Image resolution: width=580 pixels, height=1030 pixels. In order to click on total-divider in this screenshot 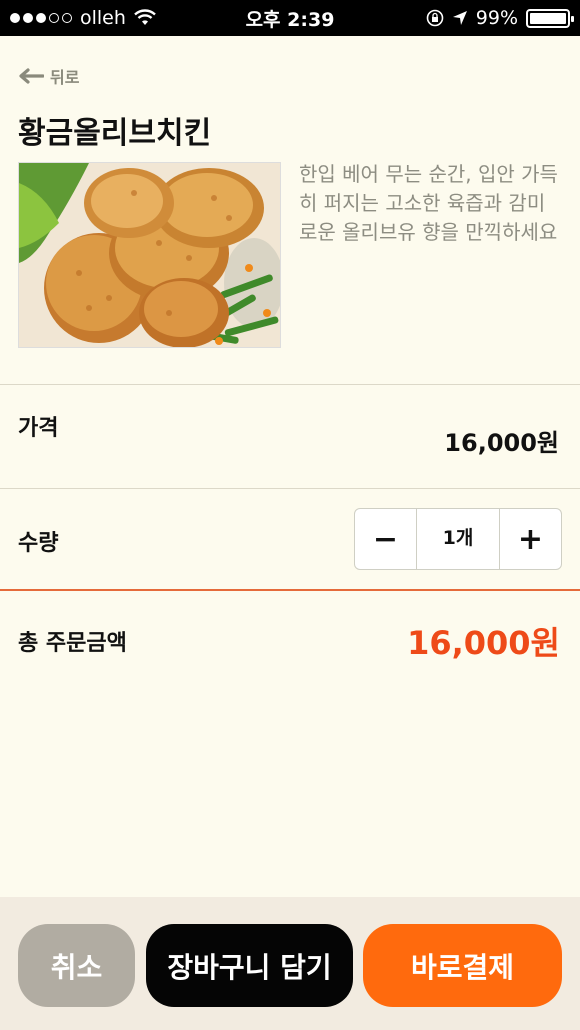, I will do `click(290, 590)`.